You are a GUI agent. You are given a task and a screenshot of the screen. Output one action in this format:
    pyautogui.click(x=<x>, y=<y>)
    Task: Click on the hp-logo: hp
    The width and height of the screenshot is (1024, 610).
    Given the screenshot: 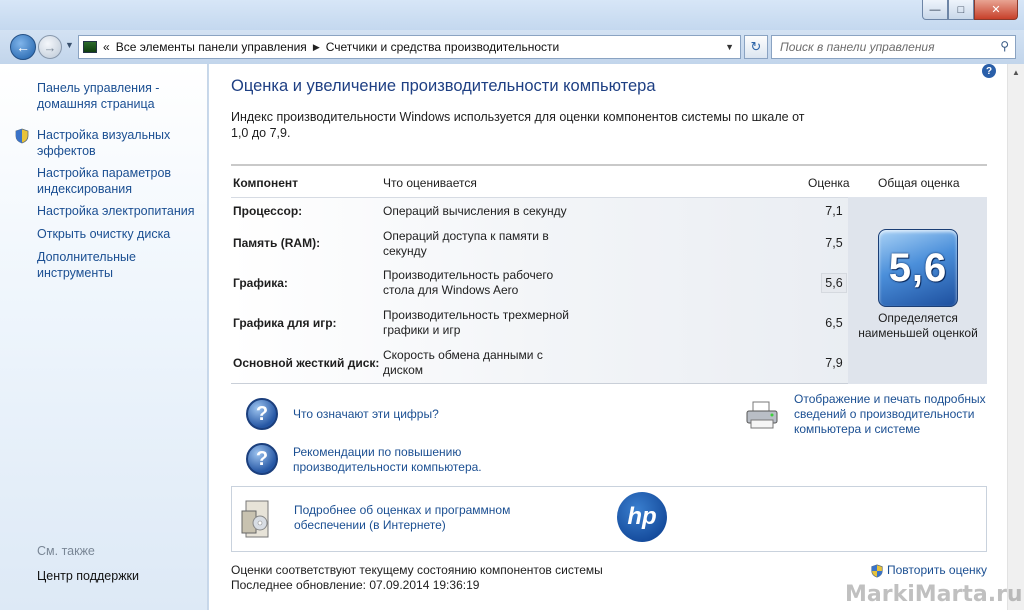 What is the action you would take?
    pyautogui.click(x=642, y=517)
    